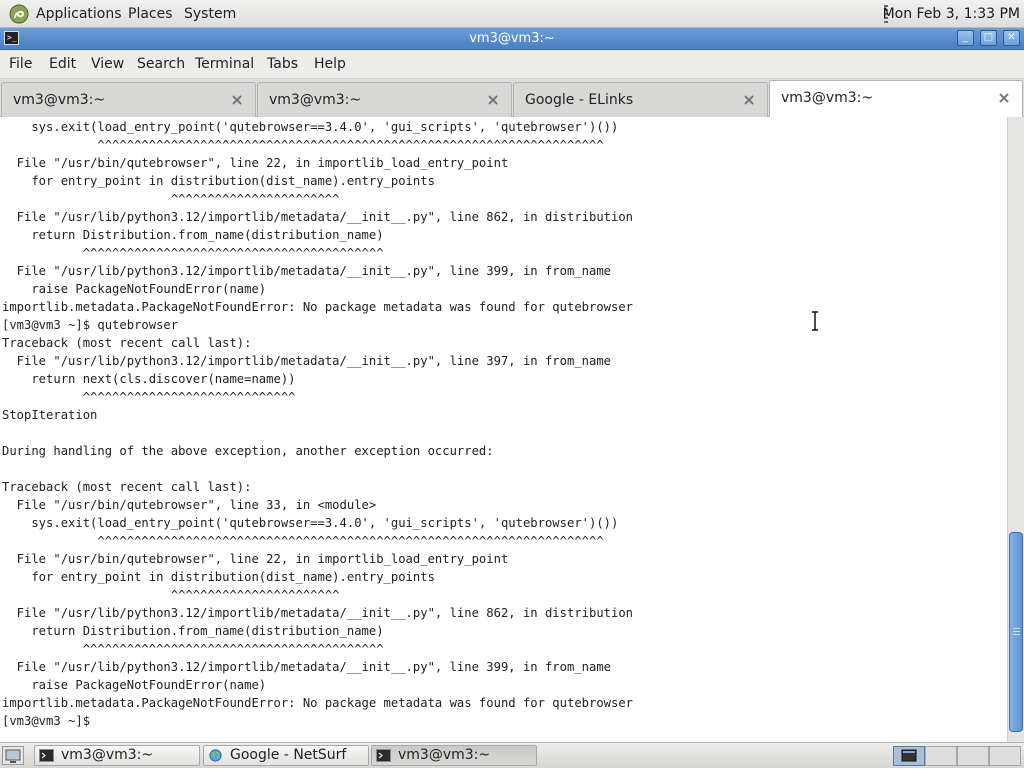 The height and width of the screenshot is (769, 1024). I want to click on window-titlebar: >_ vm3@vm3:~ _ □ ✕, so click(512, 39).